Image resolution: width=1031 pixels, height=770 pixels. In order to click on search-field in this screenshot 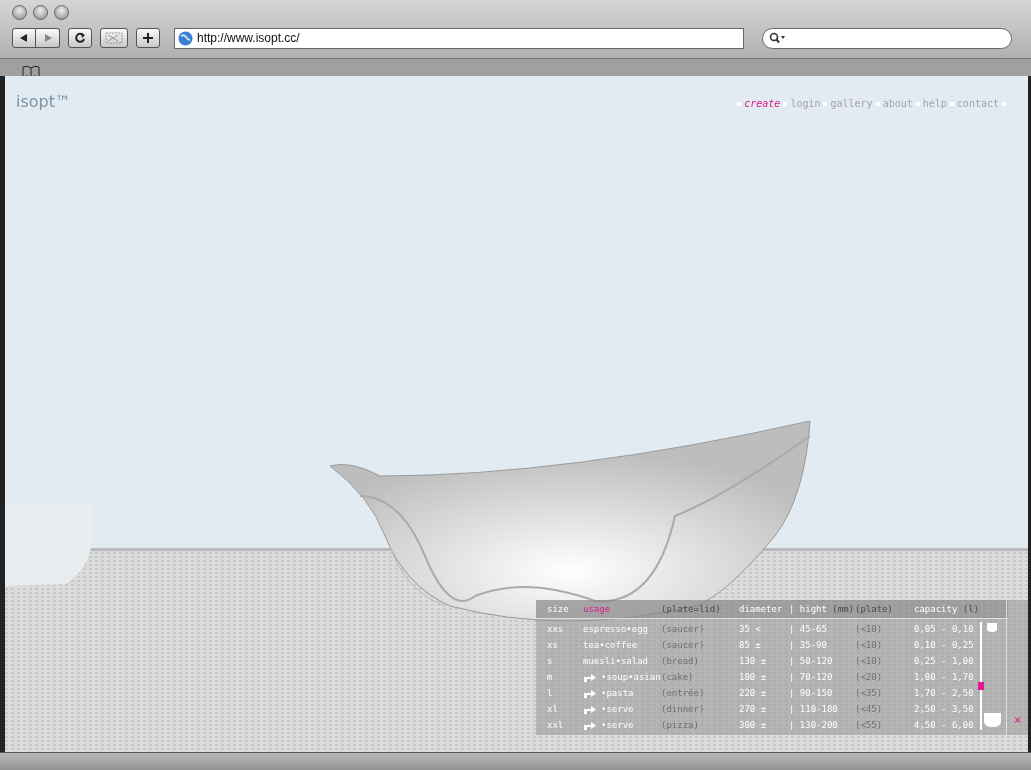, I will do `click(887, 38)`.